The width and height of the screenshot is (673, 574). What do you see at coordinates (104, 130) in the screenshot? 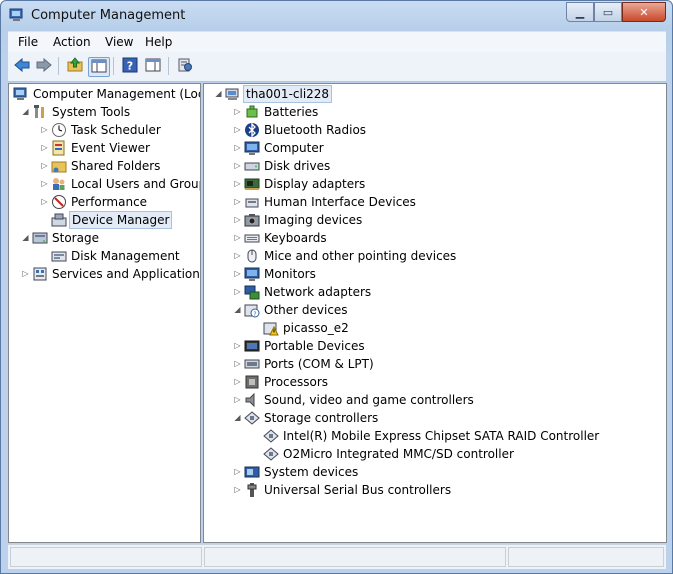
I see `console-tree-item: ▷ Task Scheduler` at bounding box center [104, 130].